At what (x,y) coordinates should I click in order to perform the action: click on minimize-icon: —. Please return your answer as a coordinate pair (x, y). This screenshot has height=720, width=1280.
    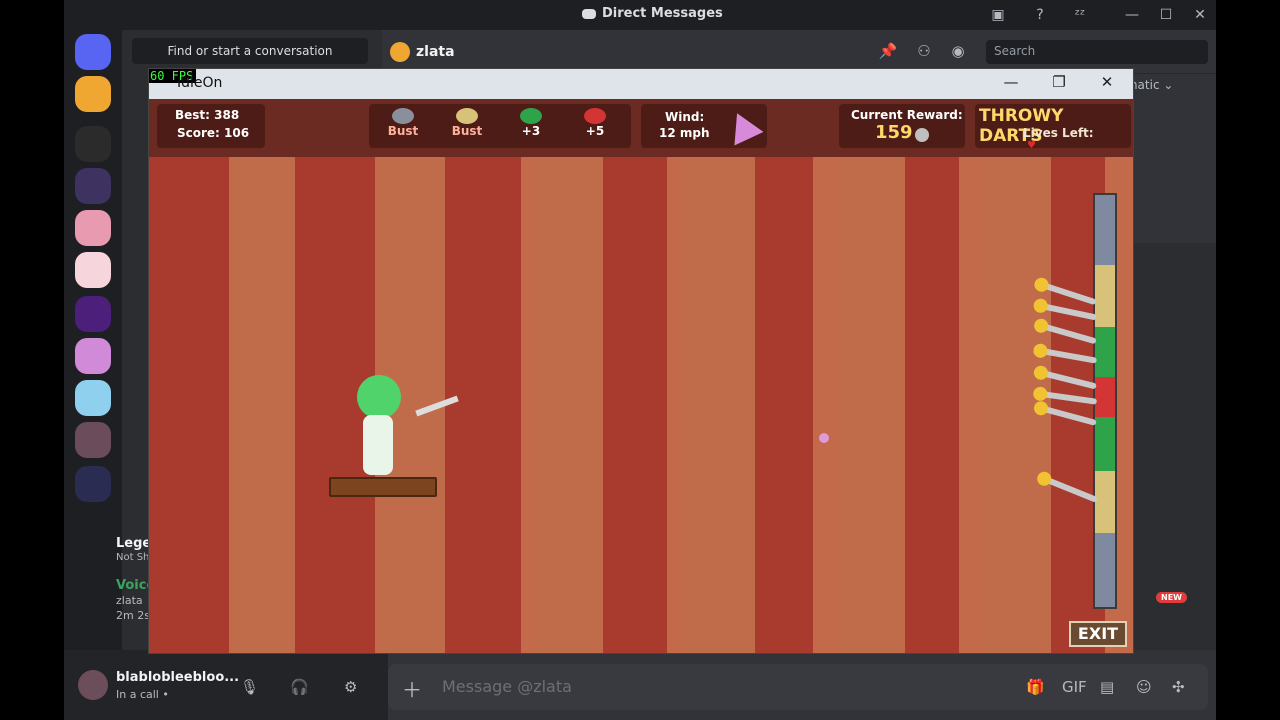
    Looking at the image, I should click on (1132, 15).